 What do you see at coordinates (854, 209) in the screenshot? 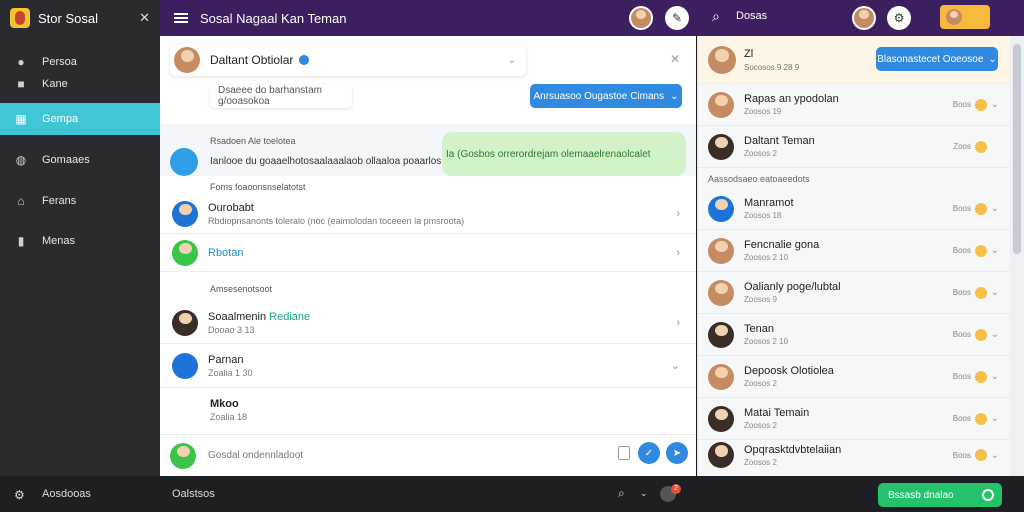
I see `contact-row: Manramot Zoosos 18 Boos ⌄` at bounding box center [854, 209].